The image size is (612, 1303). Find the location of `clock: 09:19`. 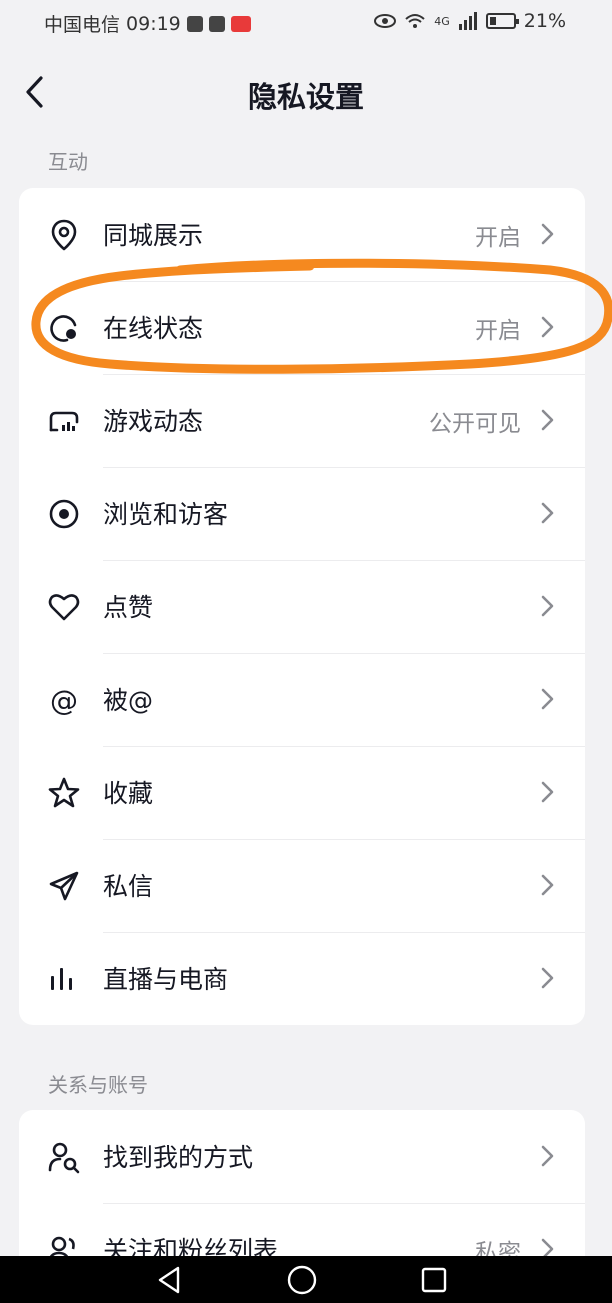

clock: 09:19 is located at coordinates (153, 23).